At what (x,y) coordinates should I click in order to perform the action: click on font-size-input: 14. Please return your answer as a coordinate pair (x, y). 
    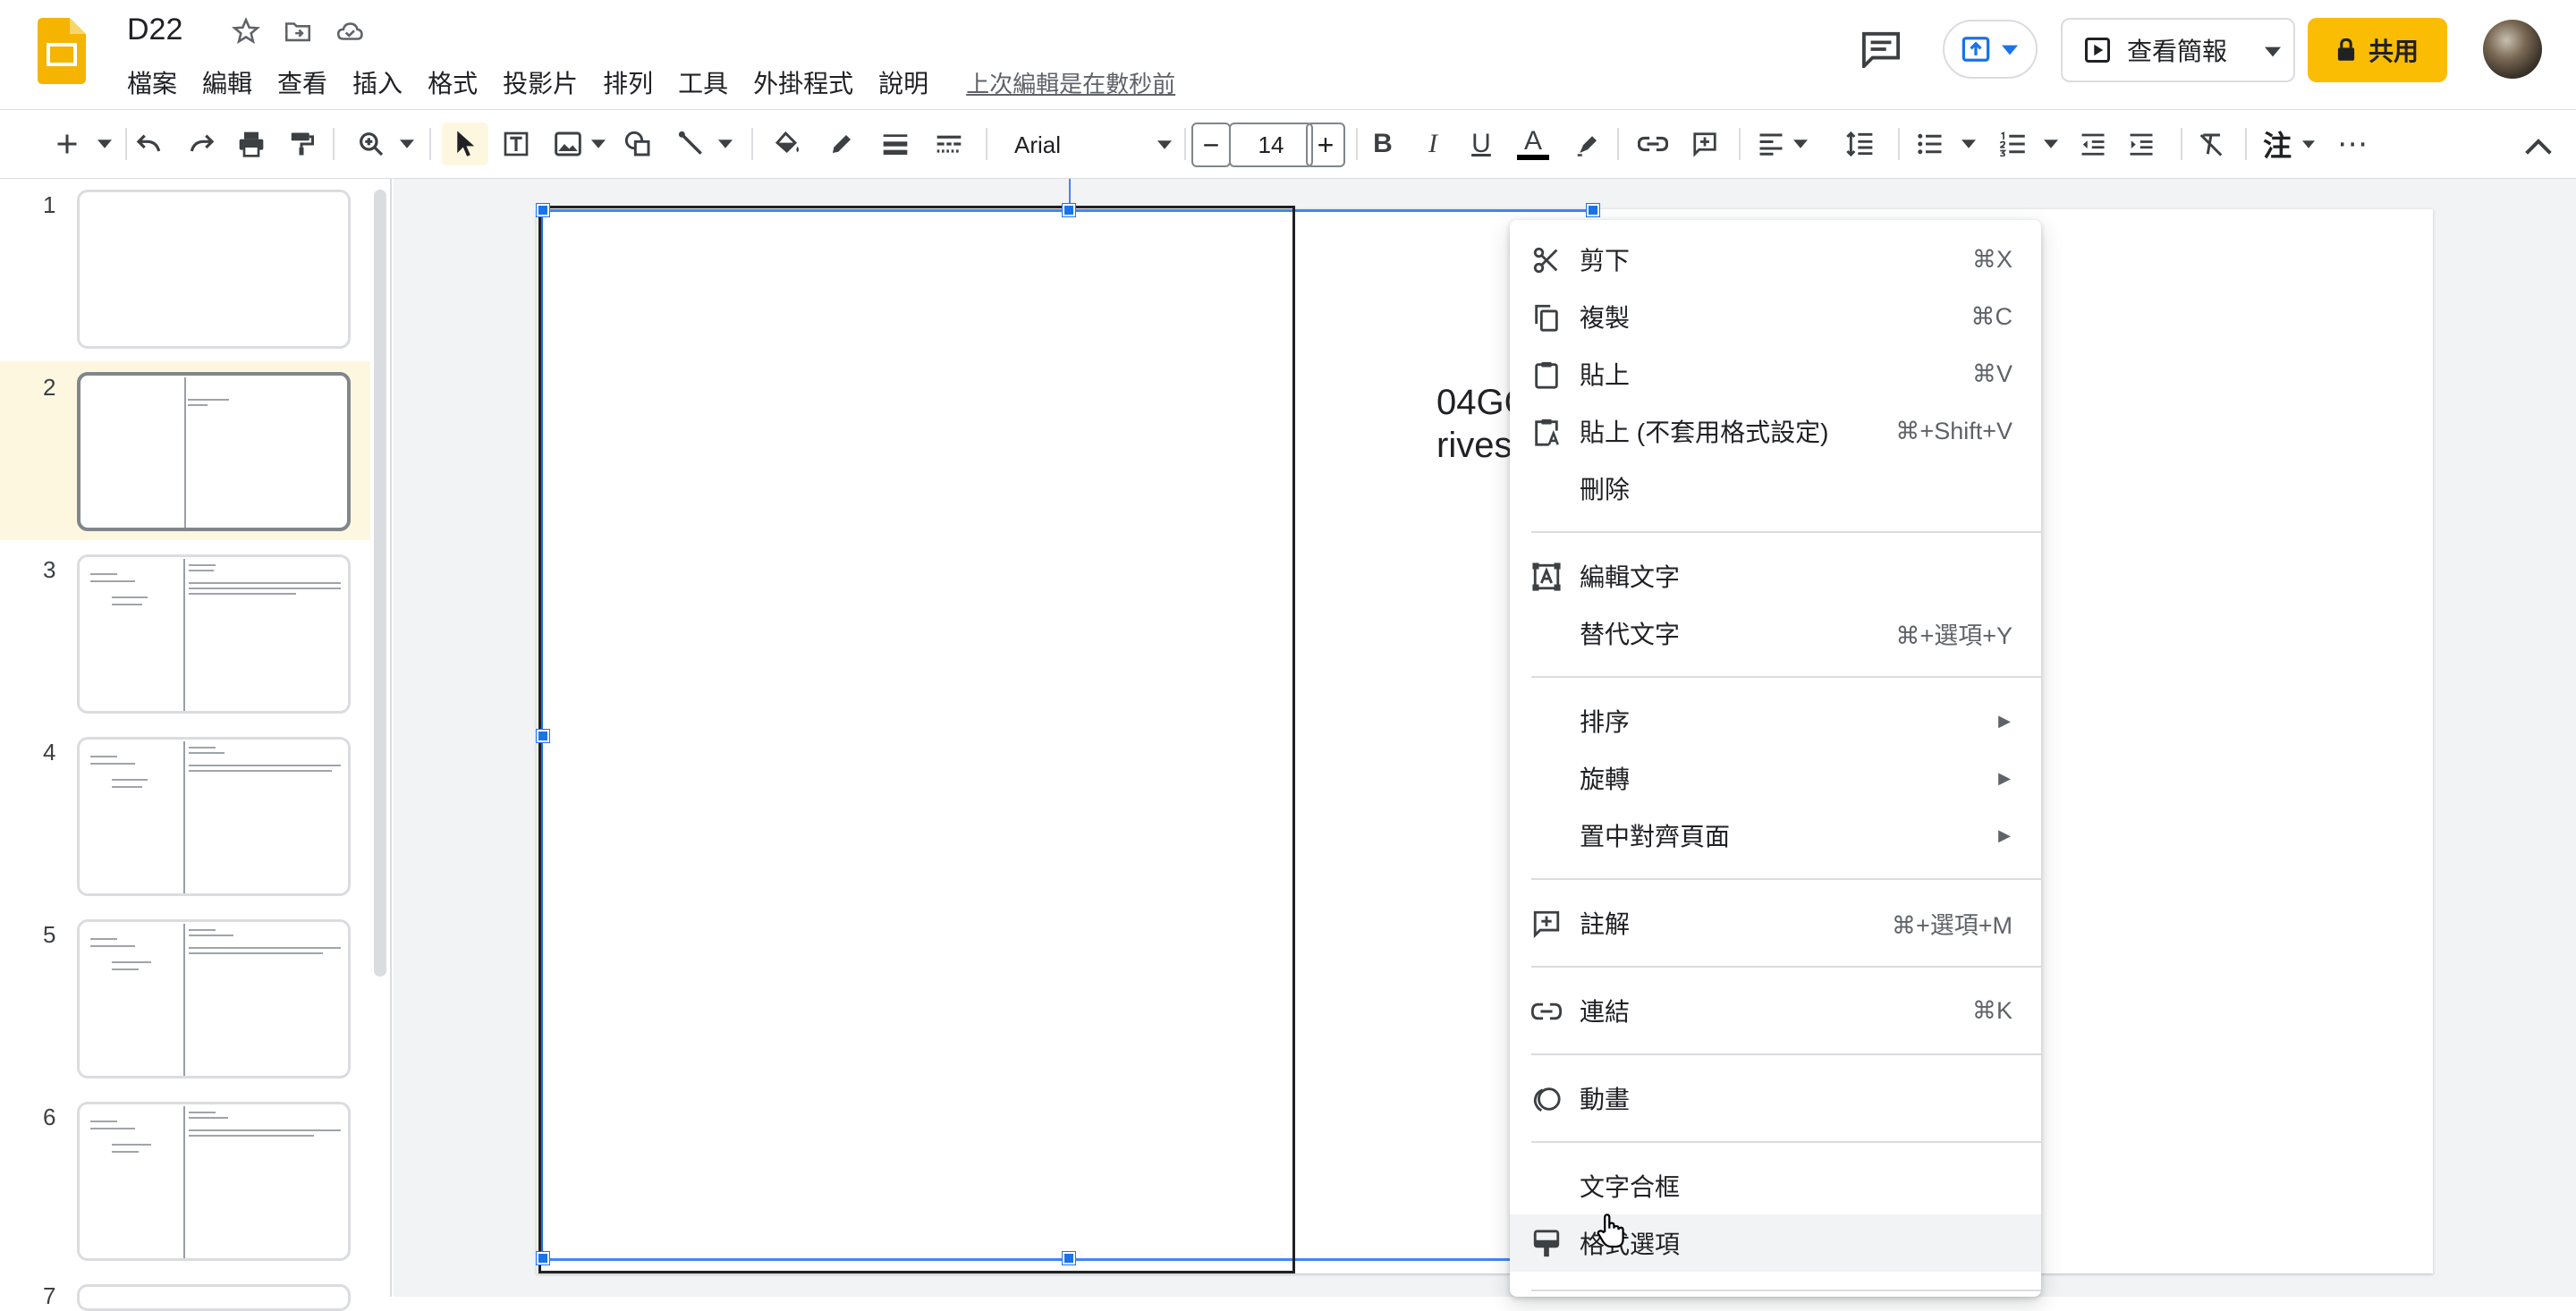
    Looking at the image, I should click on (1271, 145).